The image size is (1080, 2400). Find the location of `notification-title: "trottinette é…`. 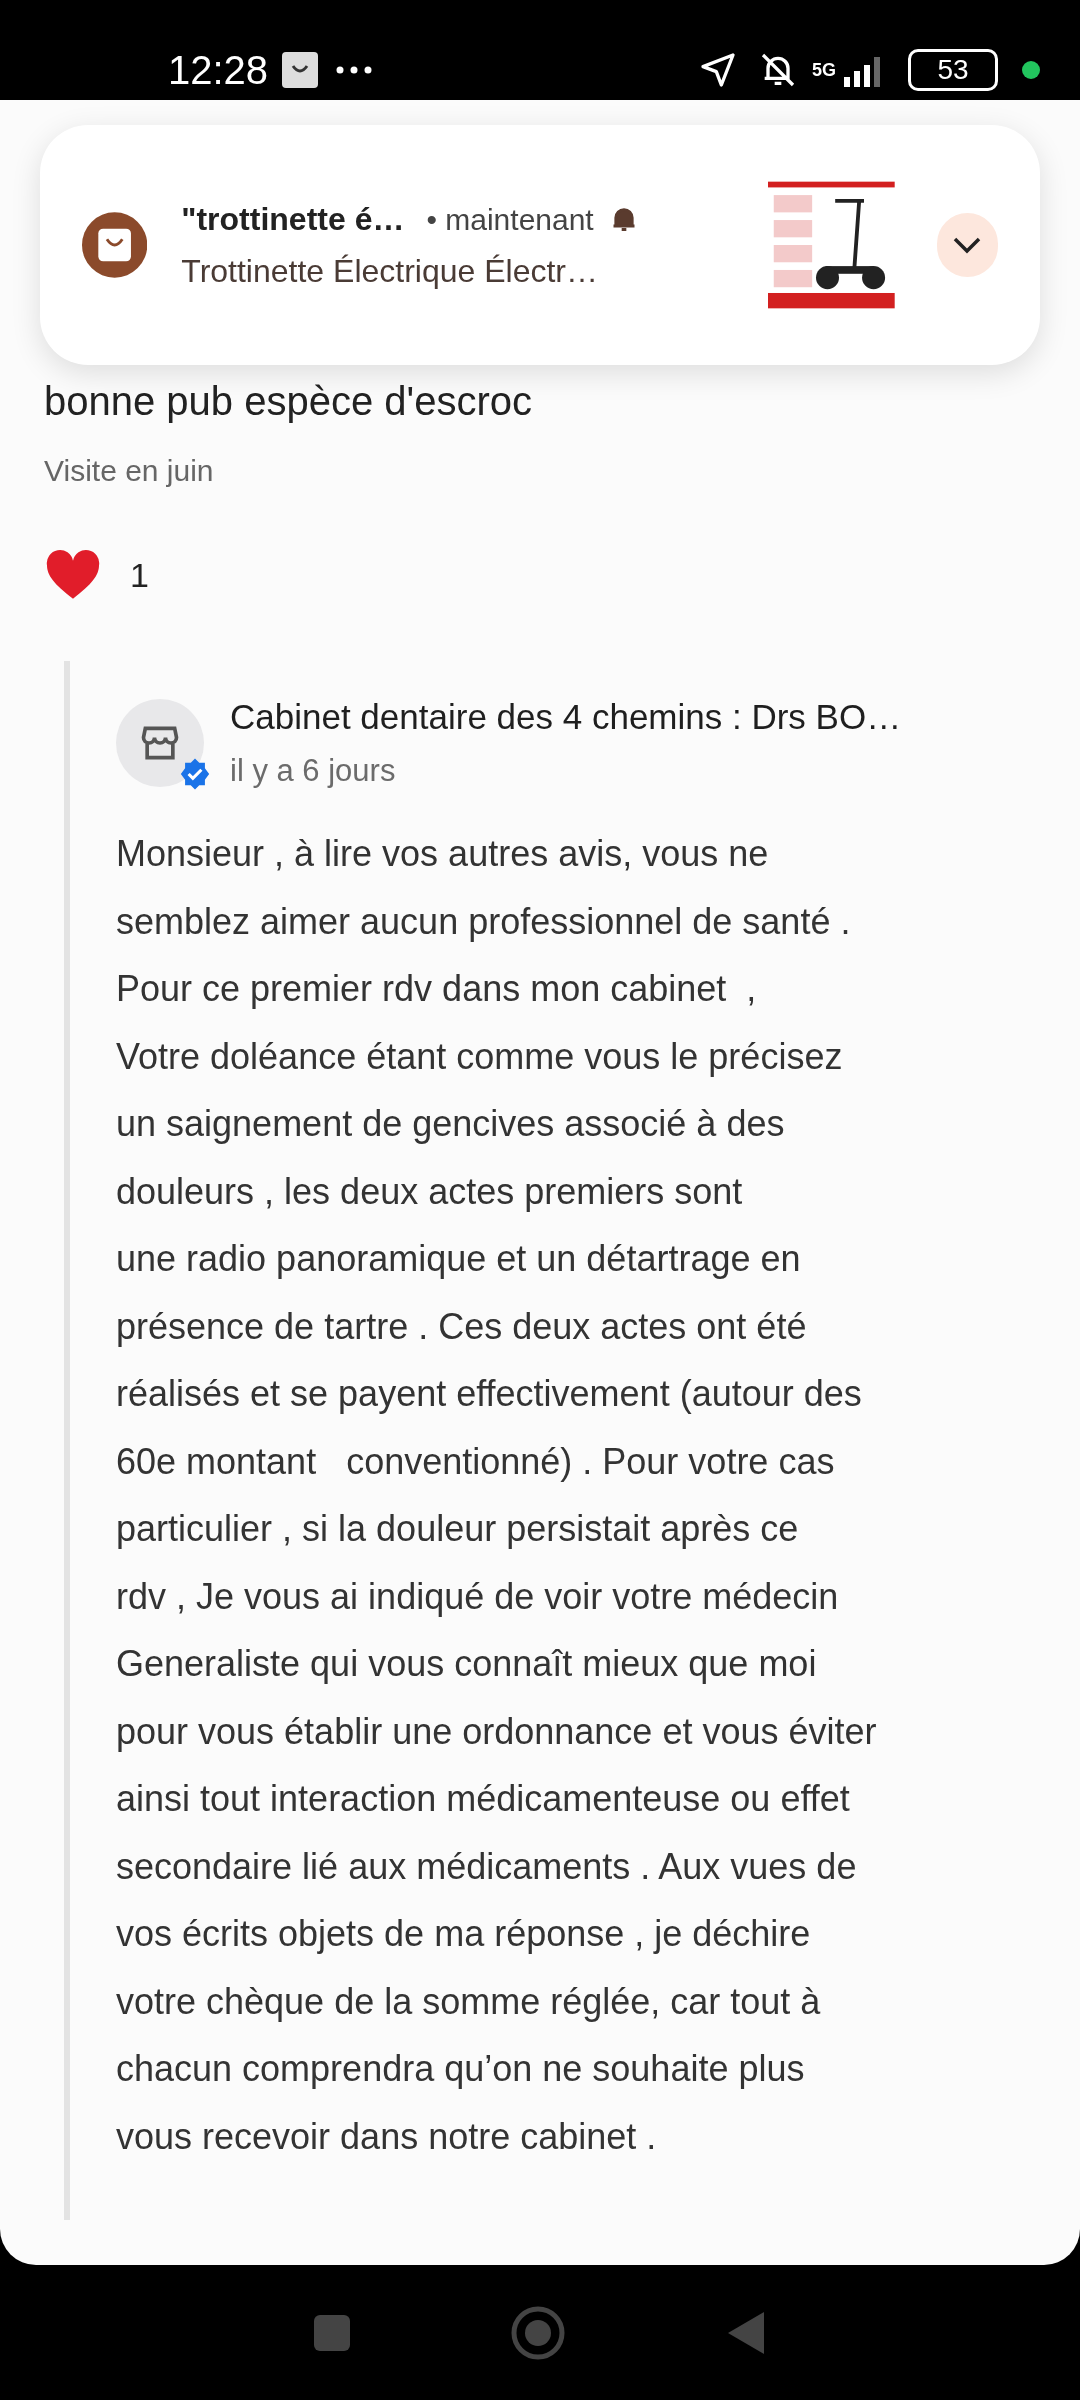

notification-title: "trottinette é… is located at coordinates (293, 219).